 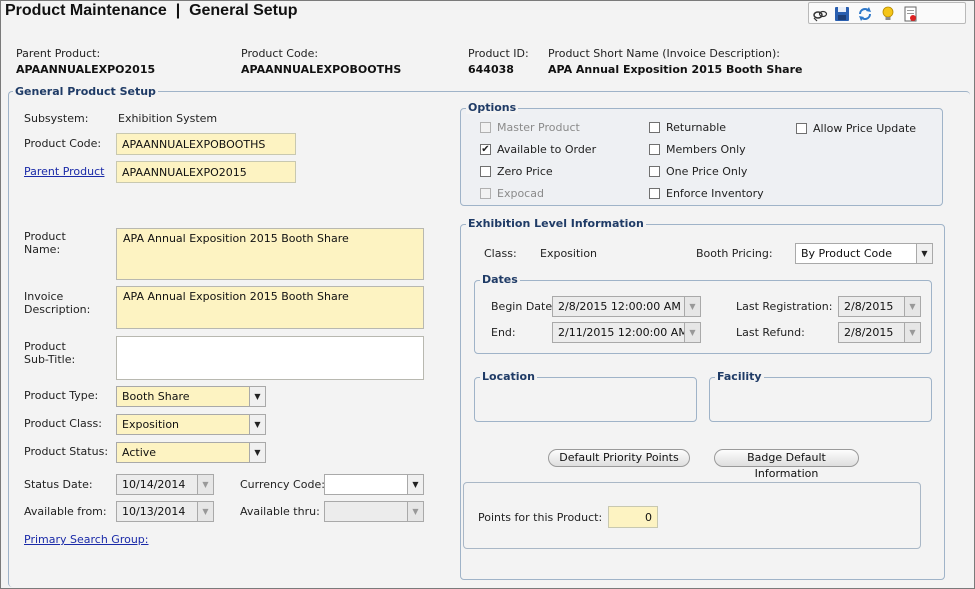 I want to click on last-registration-label: Last Registration:, so click(x=784, y=306).